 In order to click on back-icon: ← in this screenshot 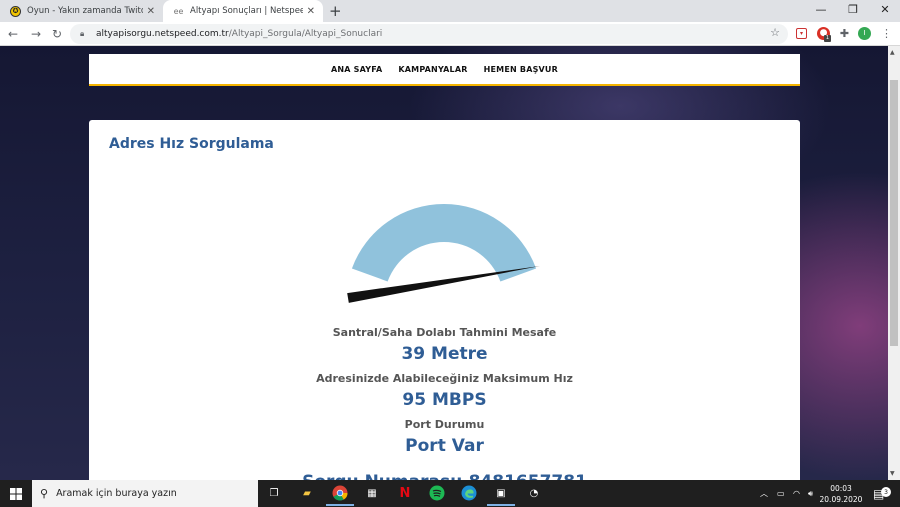, I will do `click(13, 34)`.